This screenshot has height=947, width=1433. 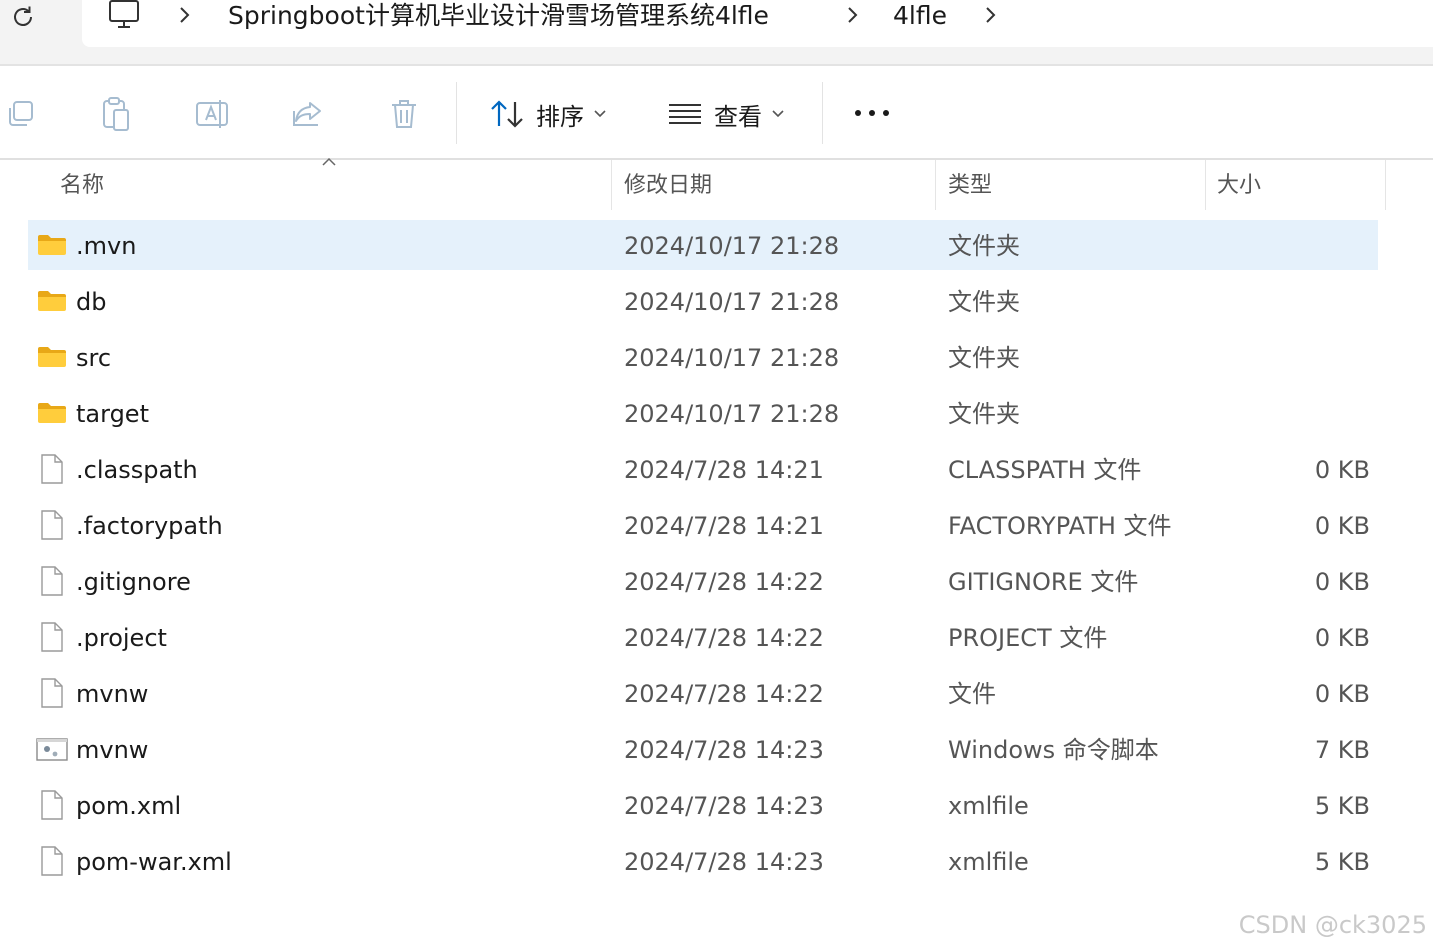 I want to click on command-bar: 排序 查看, so click(x=716, y=113).